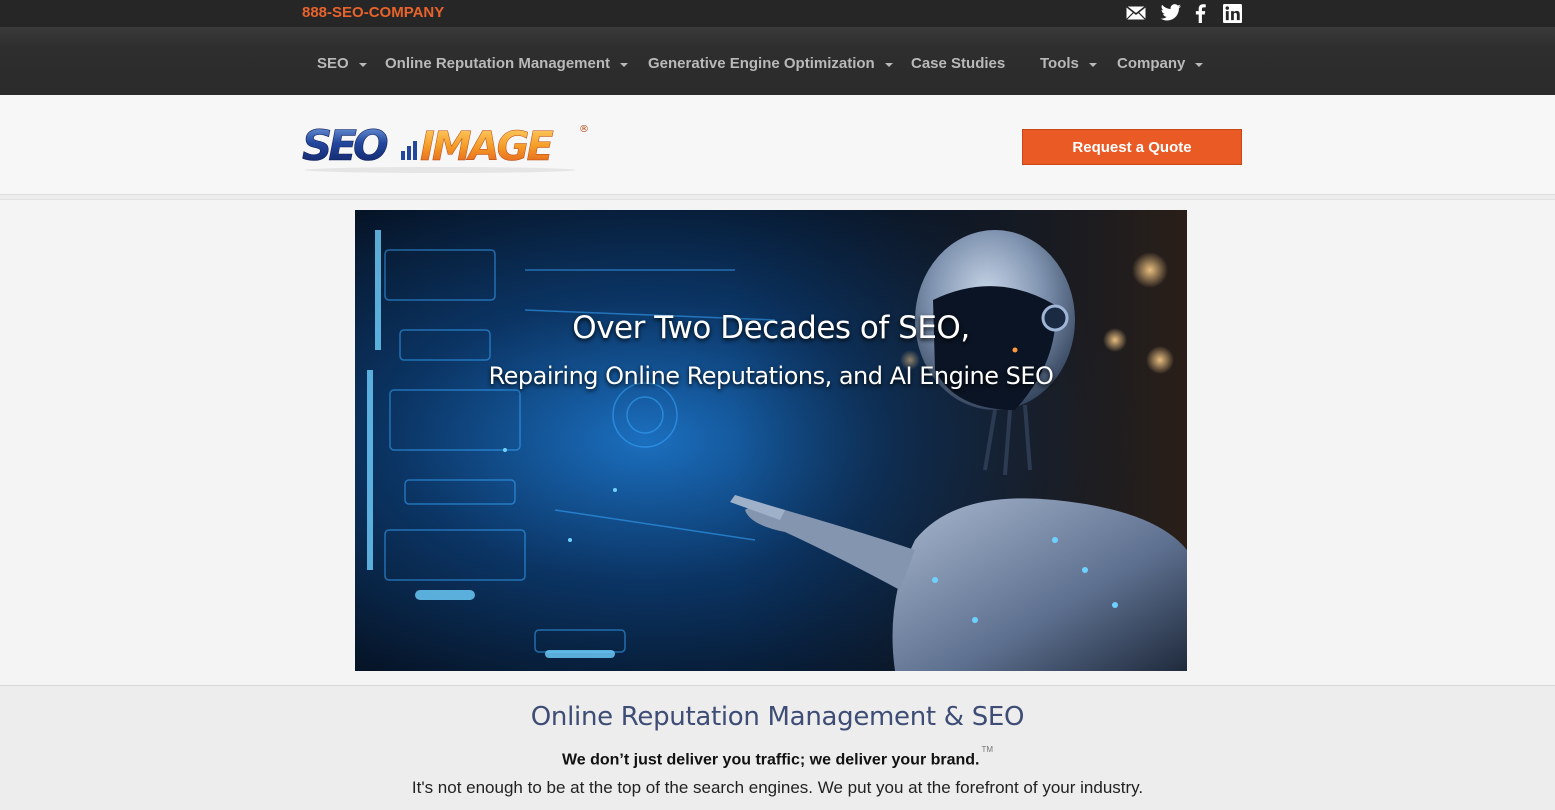 This screenshot has width=1555, height=810. What do you see at coordinates (771, 328) in the screenshot?
I see `hero-headline: Over Two Decades of SEO,` at bounding box center [771, 328].